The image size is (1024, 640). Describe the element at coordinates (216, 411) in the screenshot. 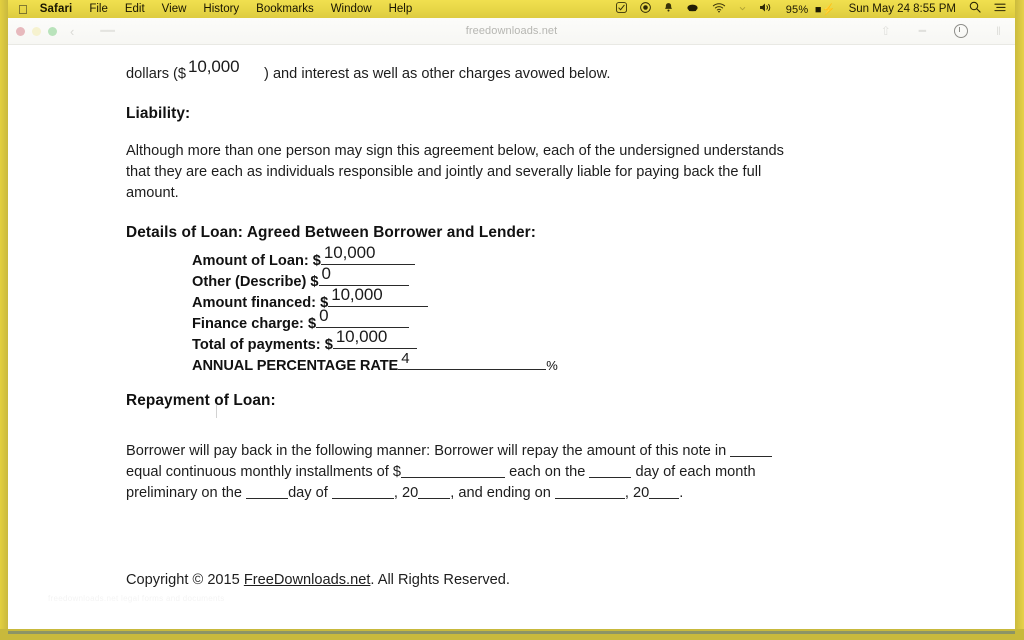

I see `text-caret` at that location.